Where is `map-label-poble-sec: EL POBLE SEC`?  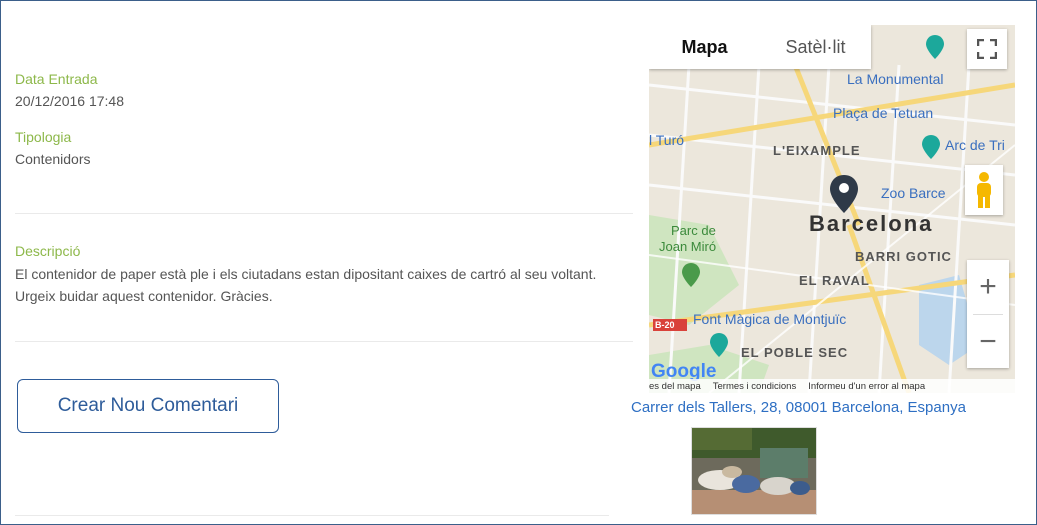 map-label-poble-sec: EL POBLE SEC is located at coordinates (795, 352).